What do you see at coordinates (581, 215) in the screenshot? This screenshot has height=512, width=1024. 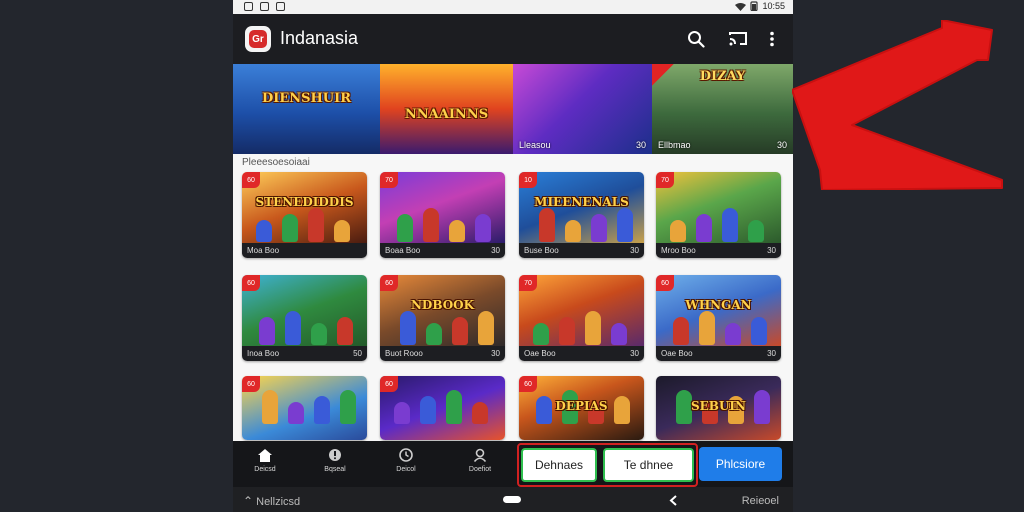 I see `game-card: 10 MIEENENALS Buse Boo 30` at bounding box center [581, 215].